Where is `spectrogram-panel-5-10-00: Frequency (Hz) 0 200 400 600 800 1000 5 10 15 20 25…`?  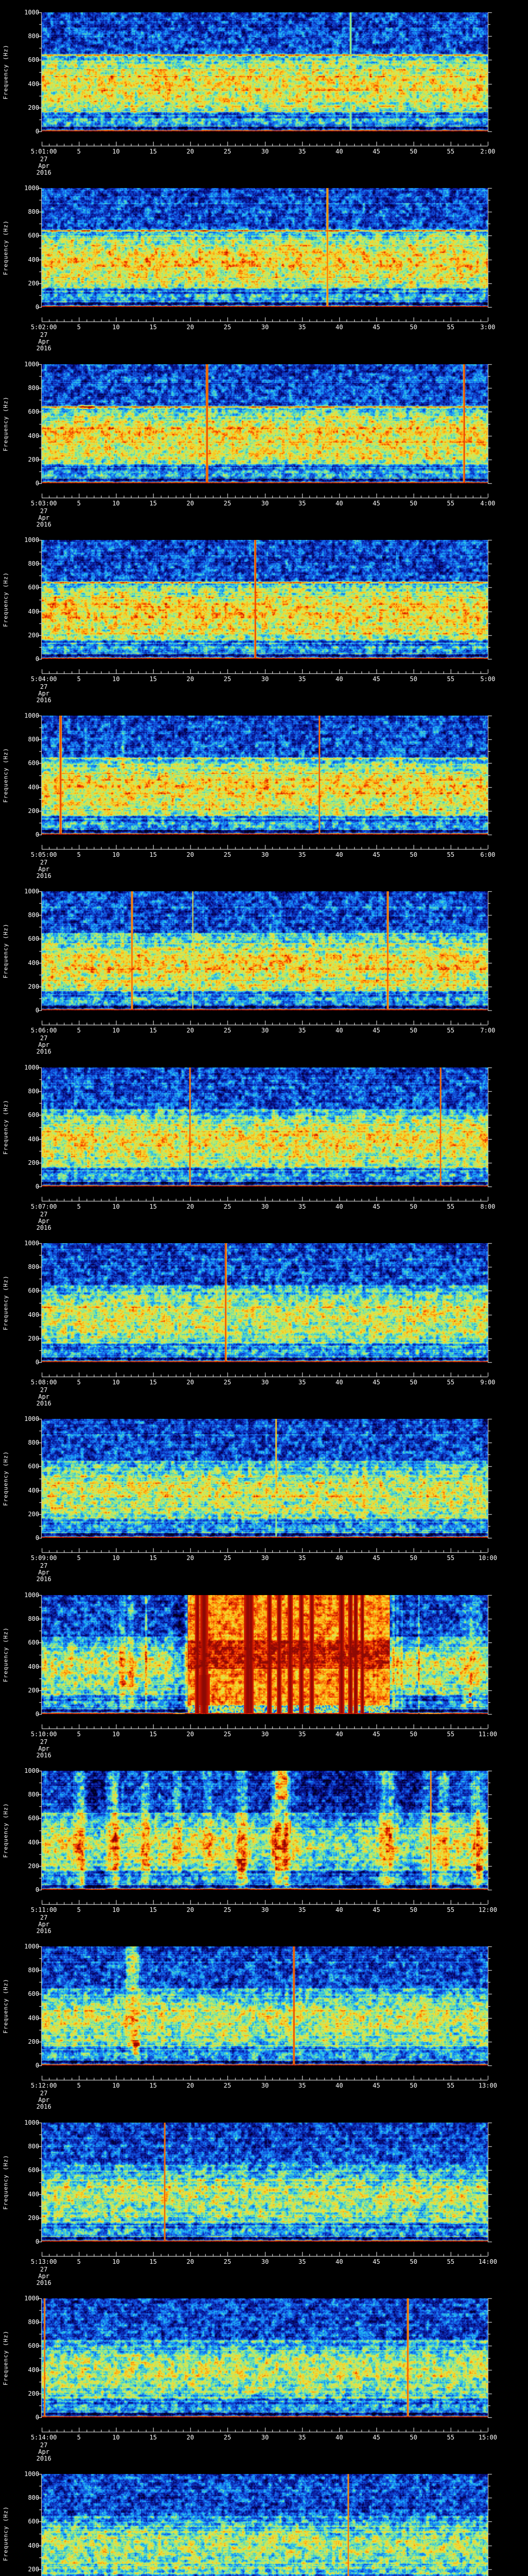 spectrogram-panel-5-10-00: Frequency (Hz) 0 200 400 600 800 1000 5 10 15 20 25… is located at coordinates (264, 1670).